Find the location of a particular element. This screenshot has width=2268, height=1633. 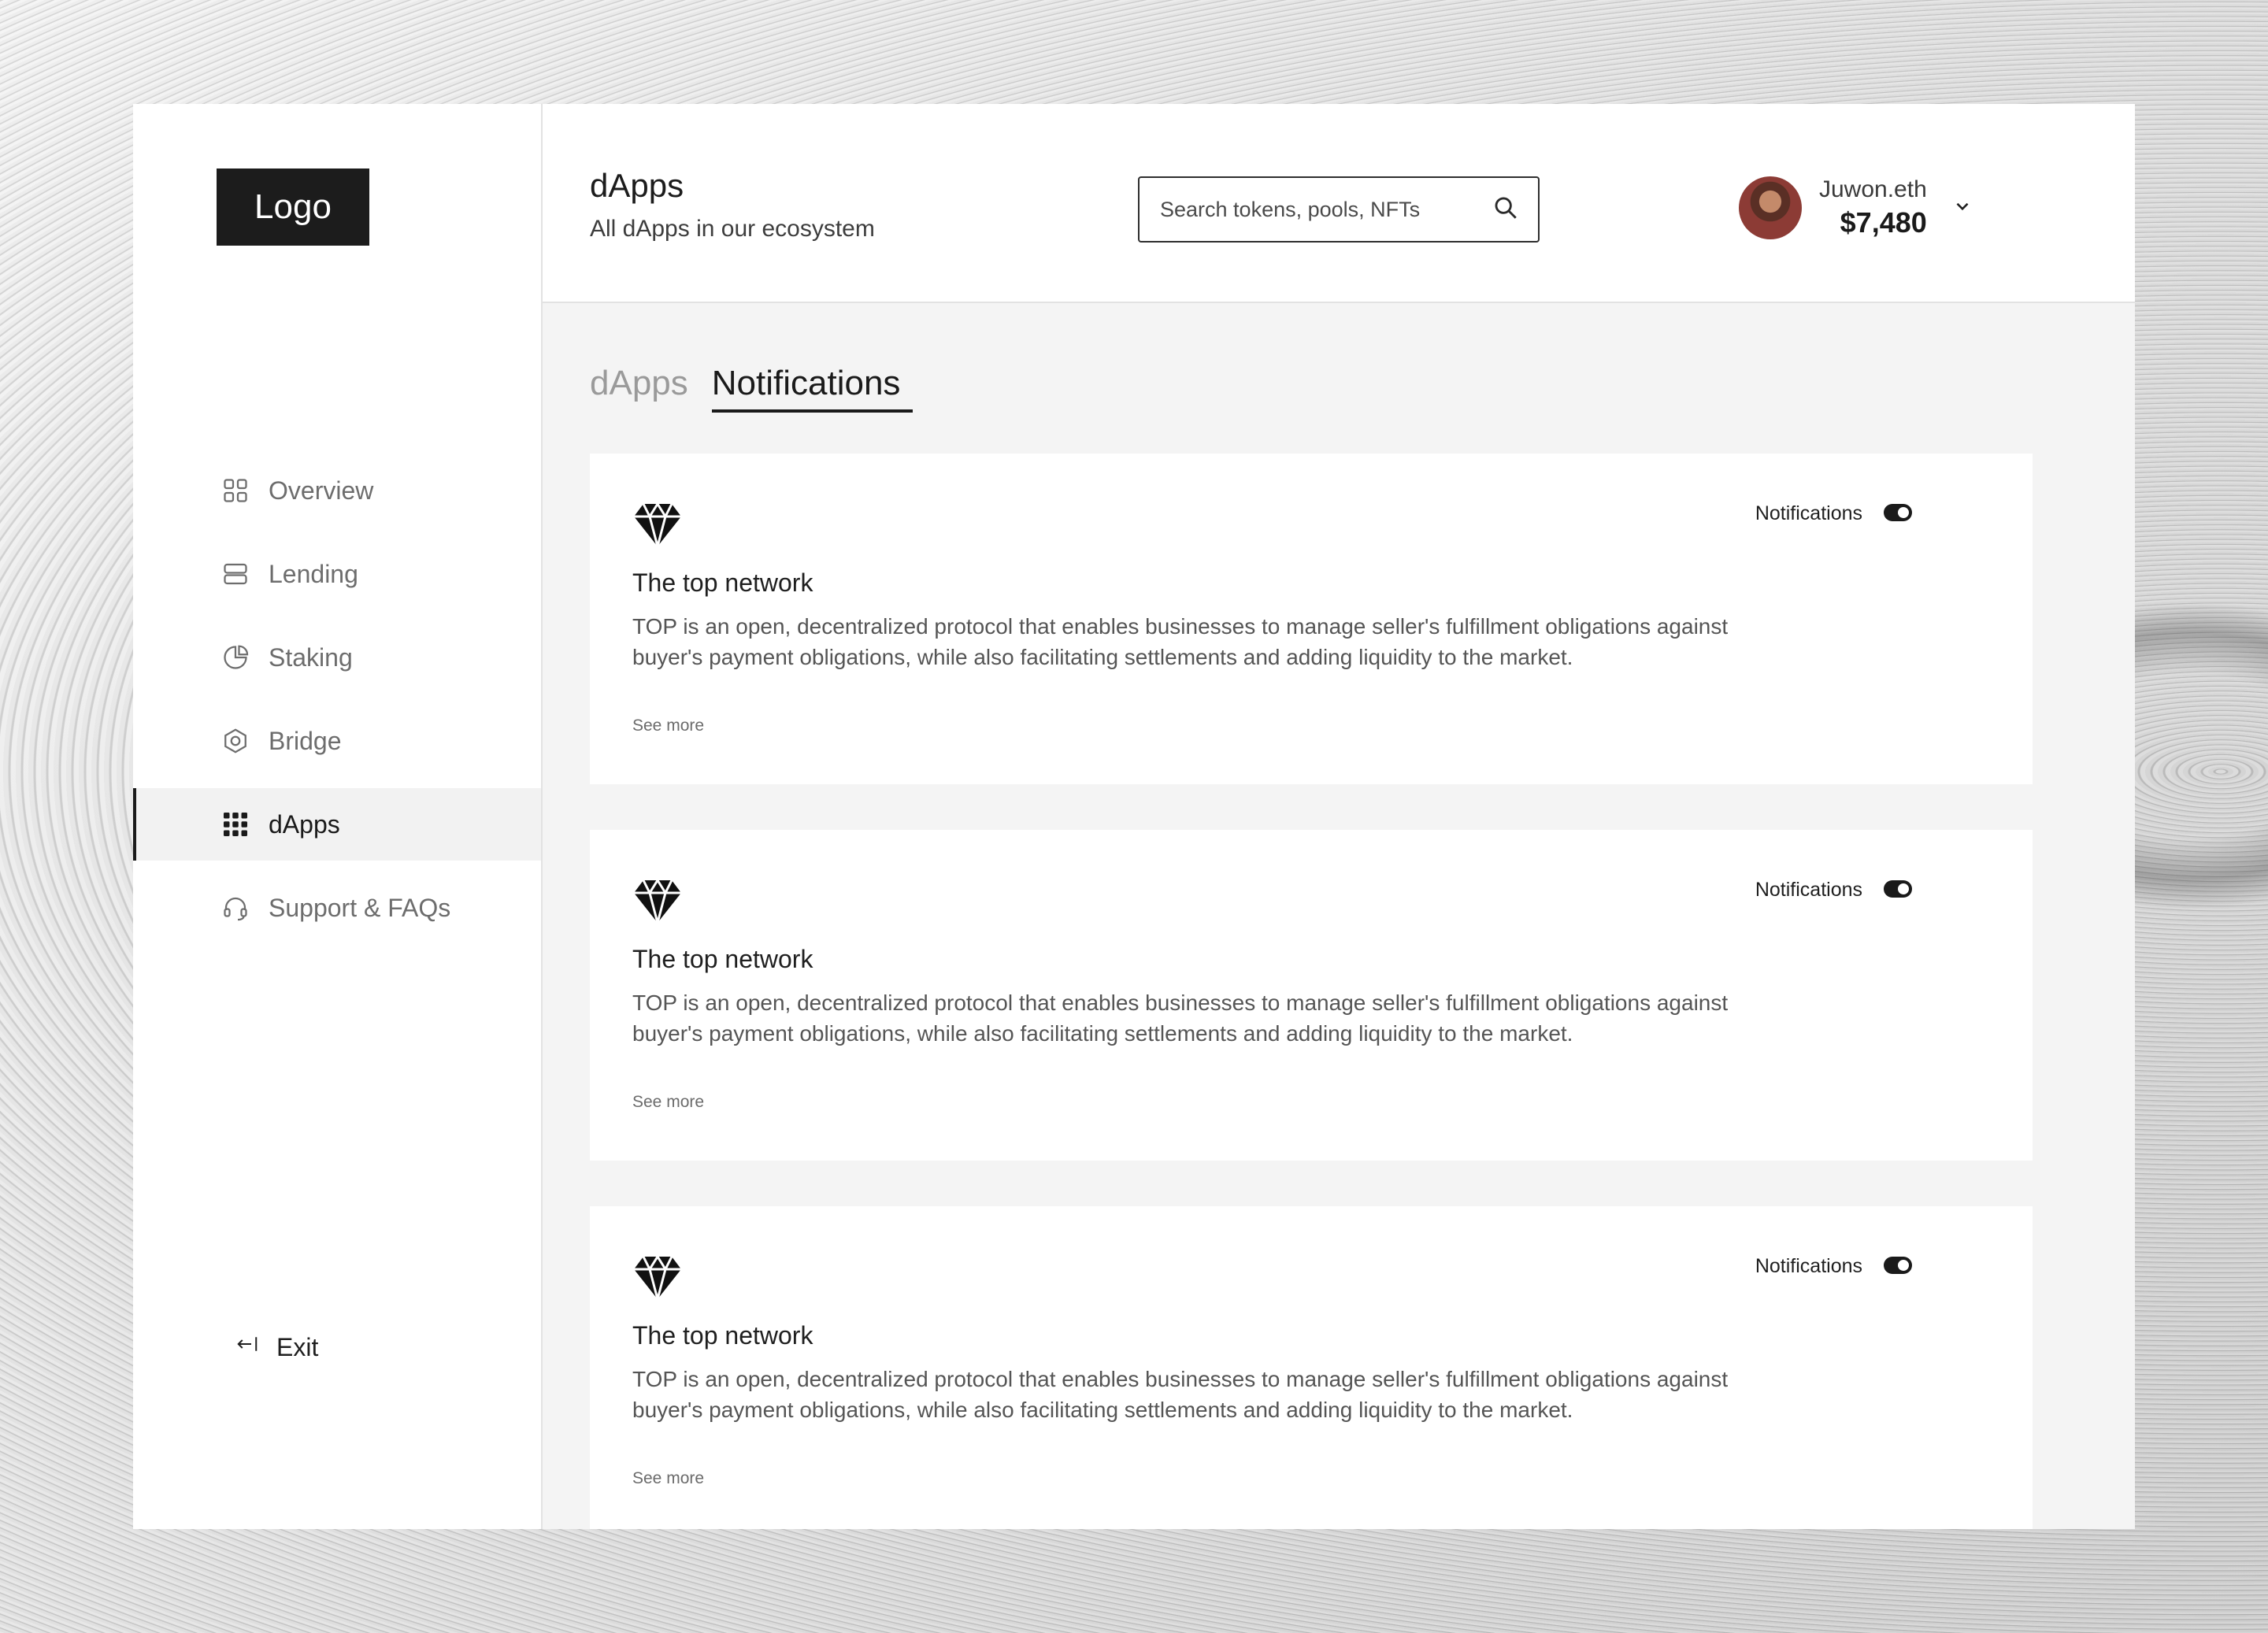

sidebar-item-bridge: Bridge is located at coordinates (337, 741).